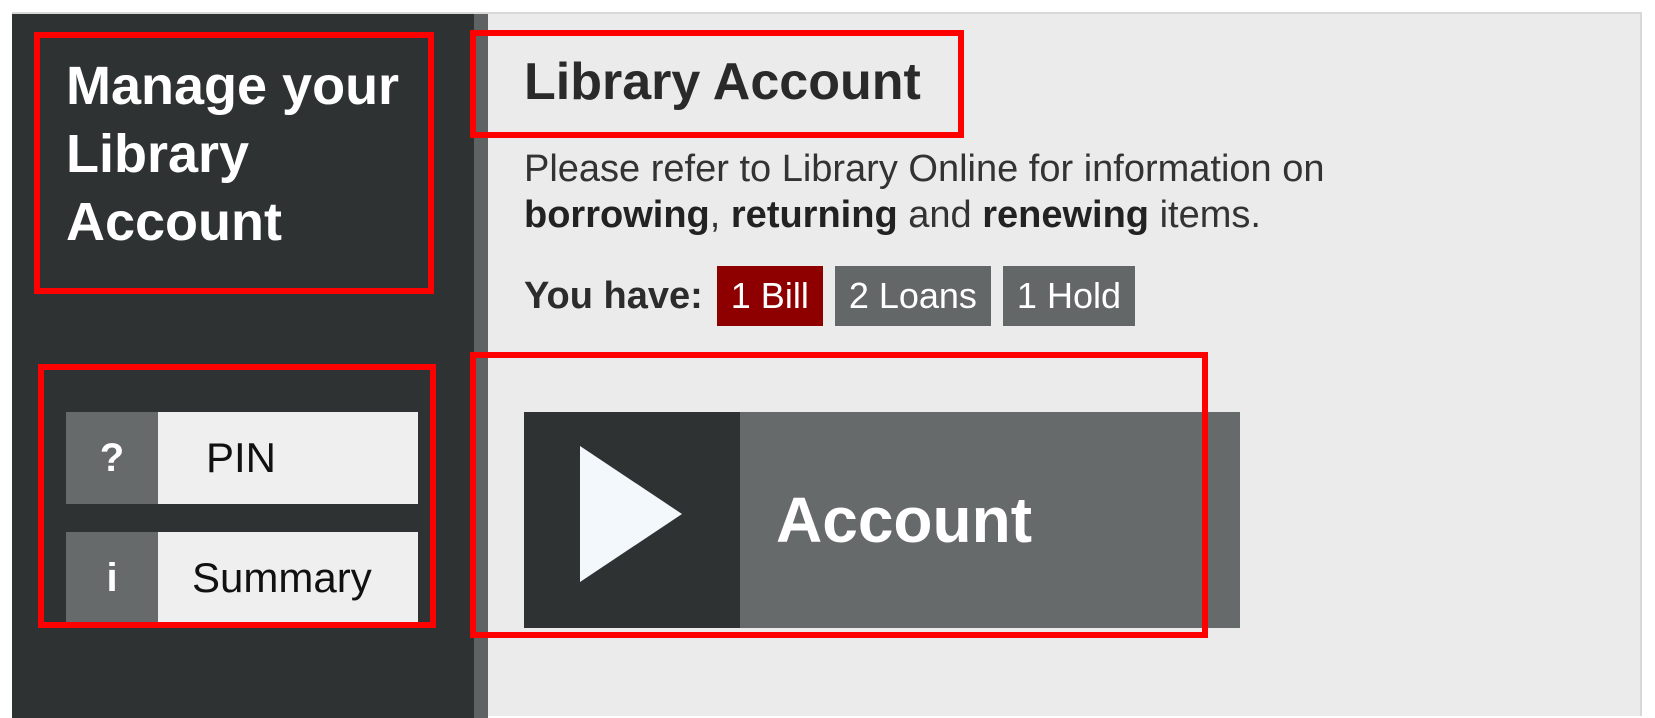 The width and height of the screenshot is (1655, 718). Describe the element at coordinates (112, 578) in the screenshot. I see `info-icon: i` at that location.